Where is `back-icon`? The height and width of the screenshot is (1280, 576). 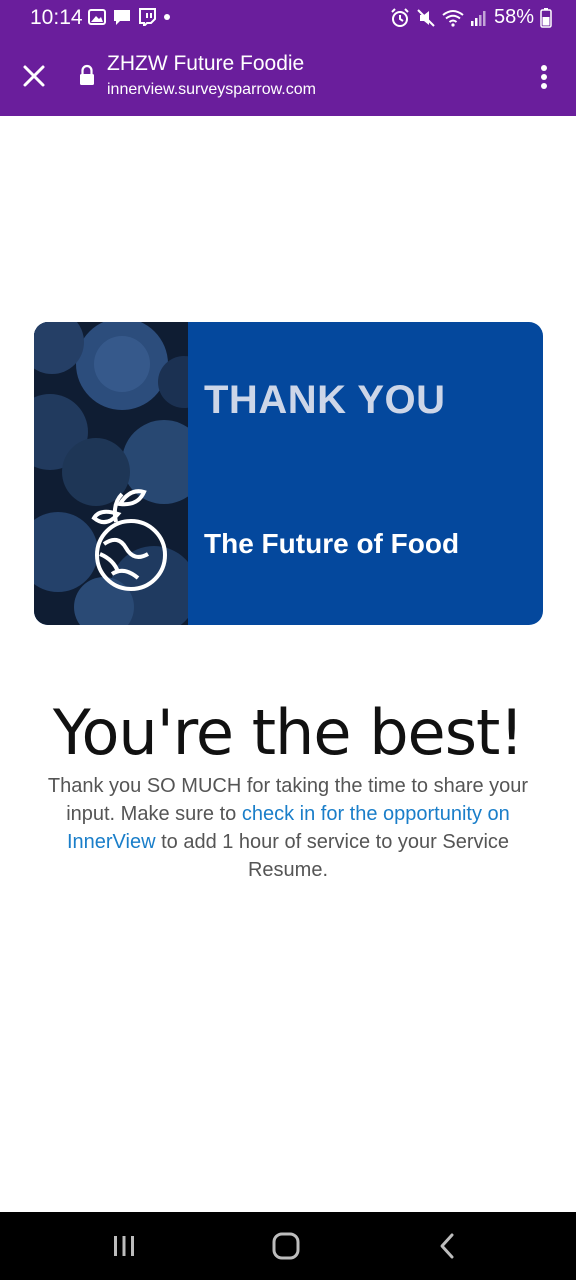 back-icon is located at coordinates (448, 1246).